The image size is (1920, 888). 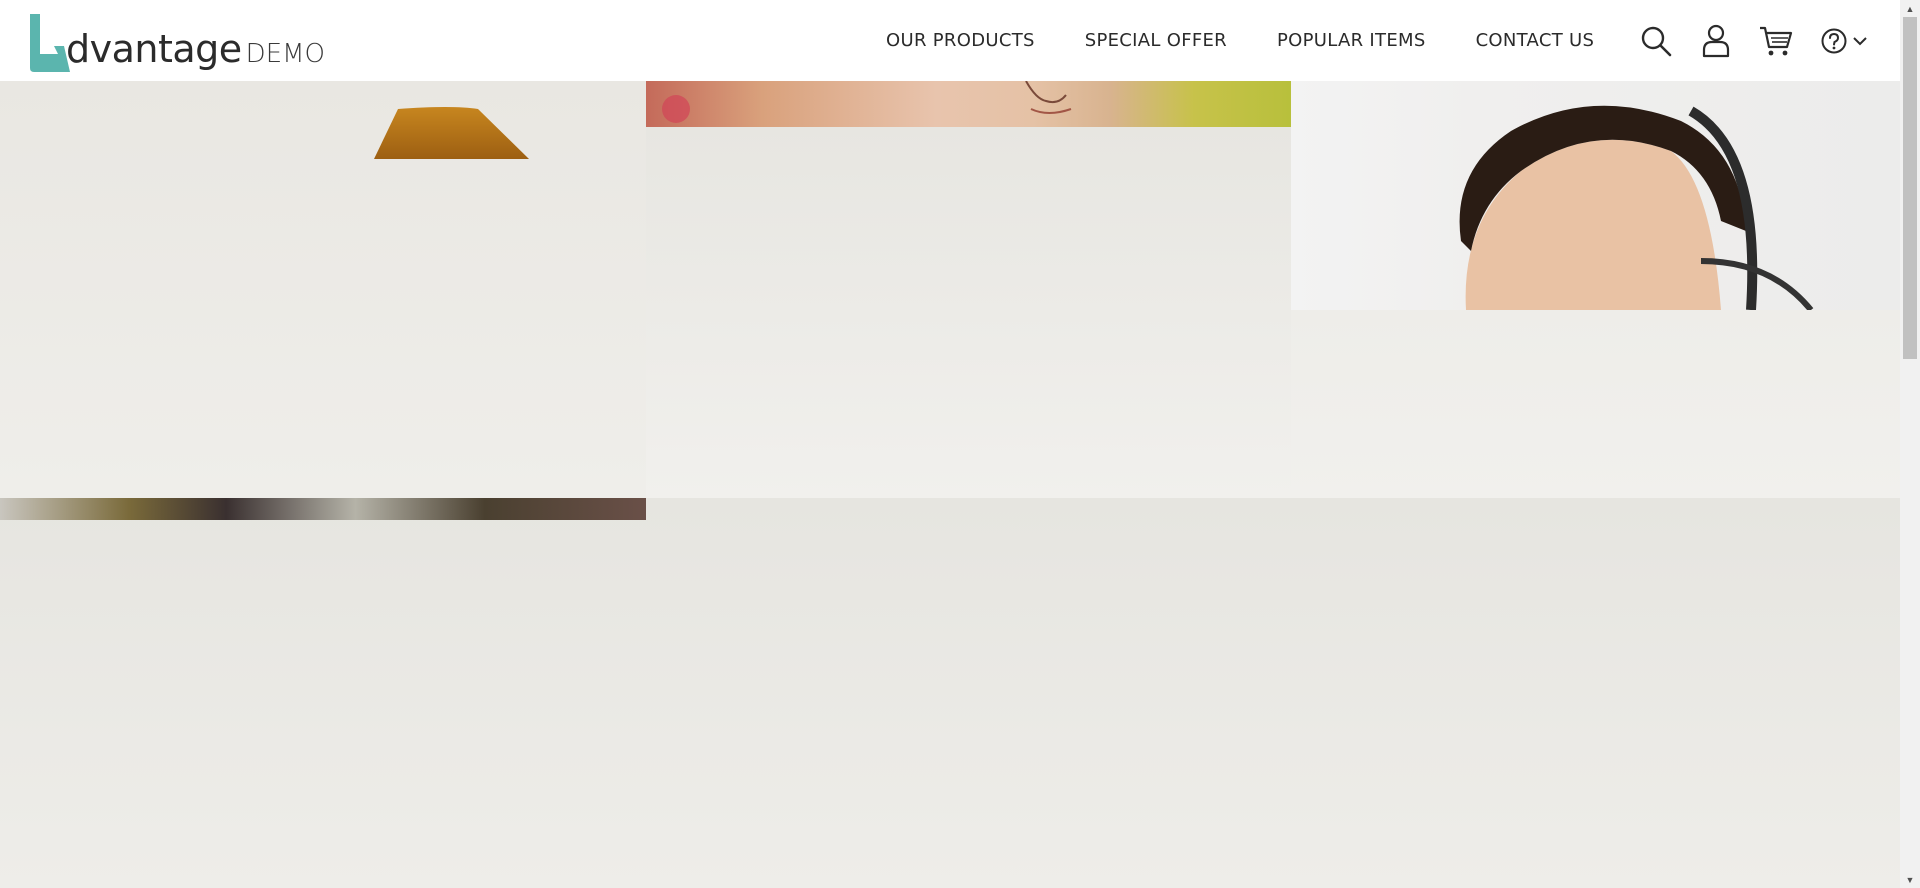 What do you see at coordinates (1910, 879) in the screenshot?
I see `scroll-down-arrow-icon: ▼` at bounding box center [1910, 879].